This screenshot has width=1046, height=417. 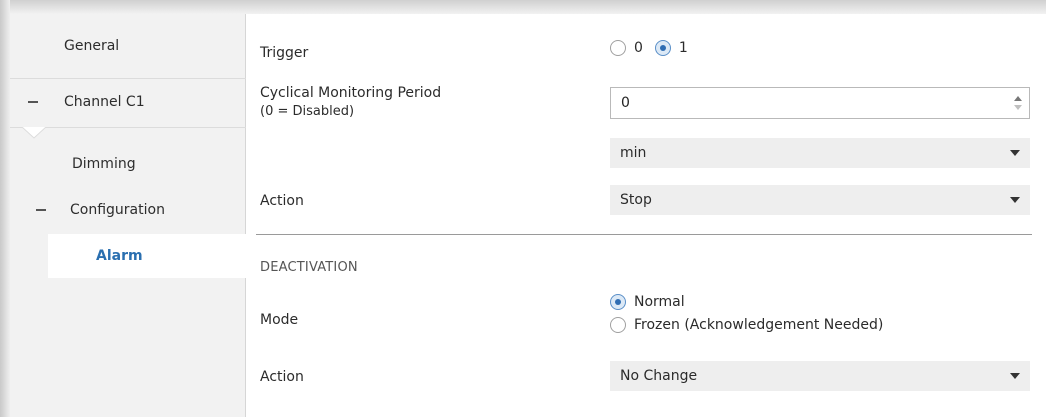 What do you see at coordinates (820, 376) in the screenshot?
I see `deactivation-action-select: No Change` at bounding box center [820, 376].